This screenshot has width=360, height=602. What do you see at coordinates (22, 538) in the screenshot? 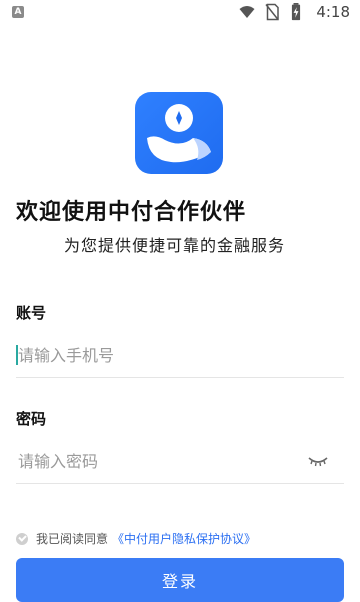
I see `agreement-checkbox` at bounding box center [22, 538].